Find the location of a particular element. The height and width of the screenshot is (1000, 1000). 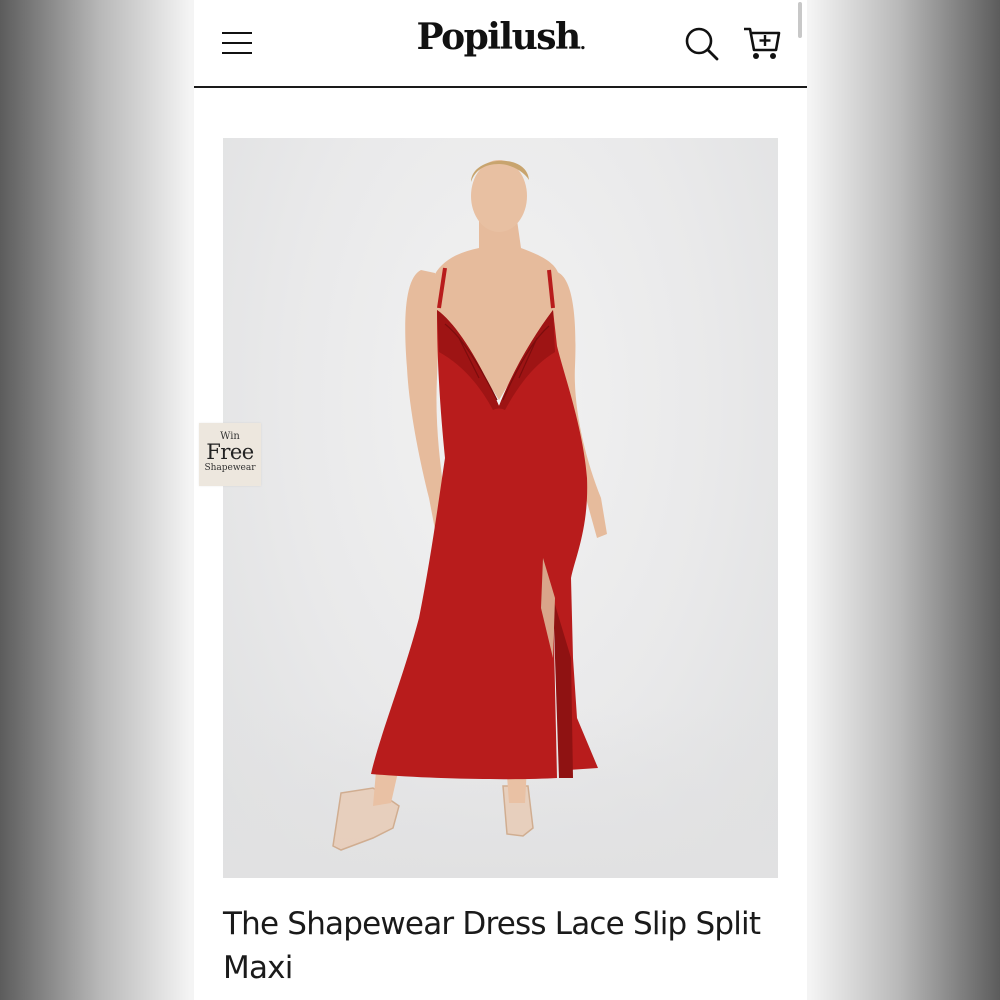

search-button is located at coordinates (702, 44).